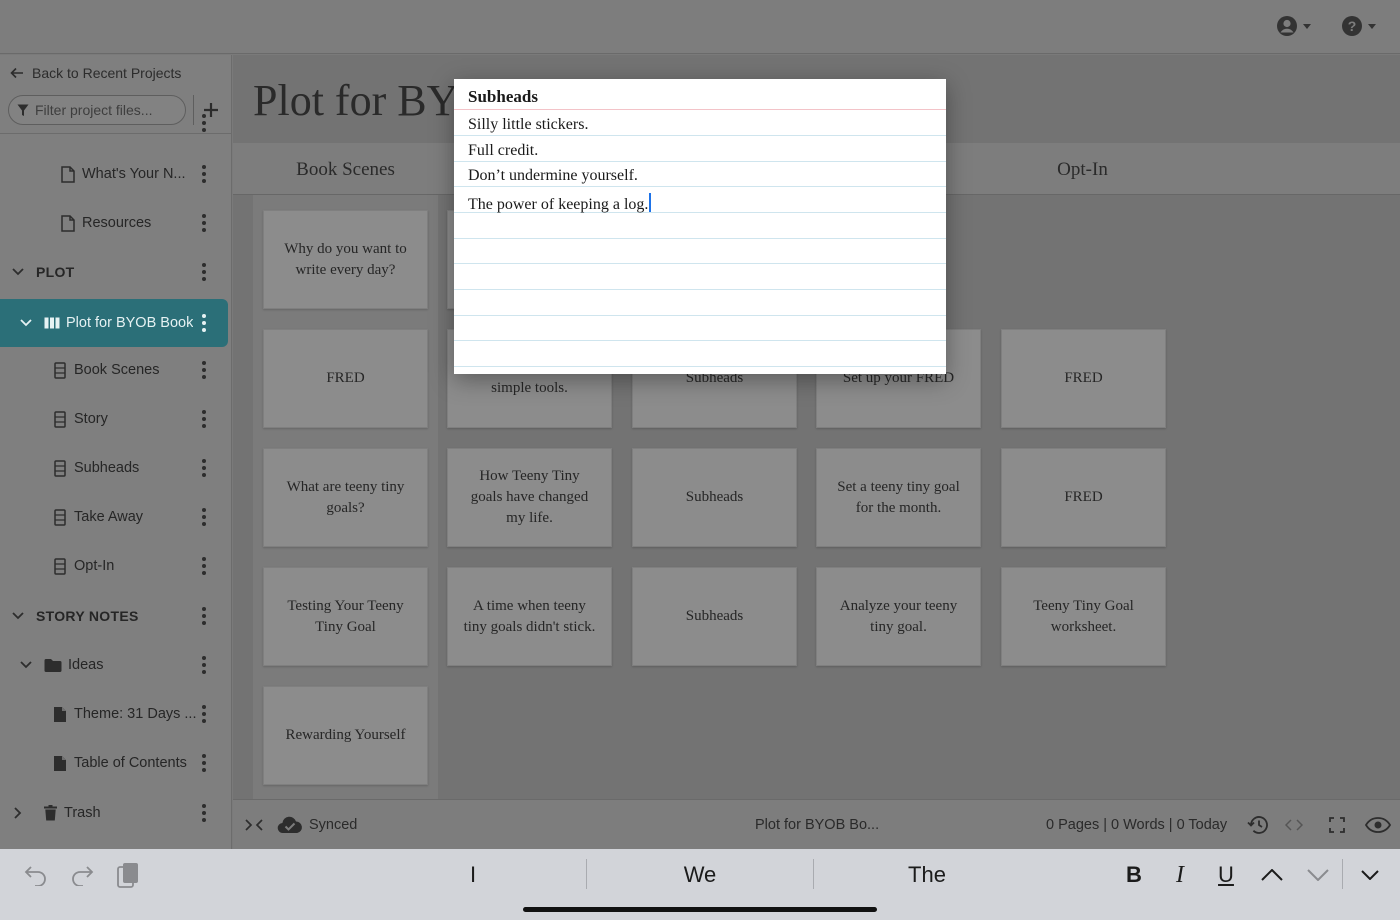 Image resolution: width=1400 pixels, height=920 pixels. What do you see at coordinates (345, 170) in the screenshot?
I see `column-header-book-scenes: Book Scenes` at bounding box center [345, 170].